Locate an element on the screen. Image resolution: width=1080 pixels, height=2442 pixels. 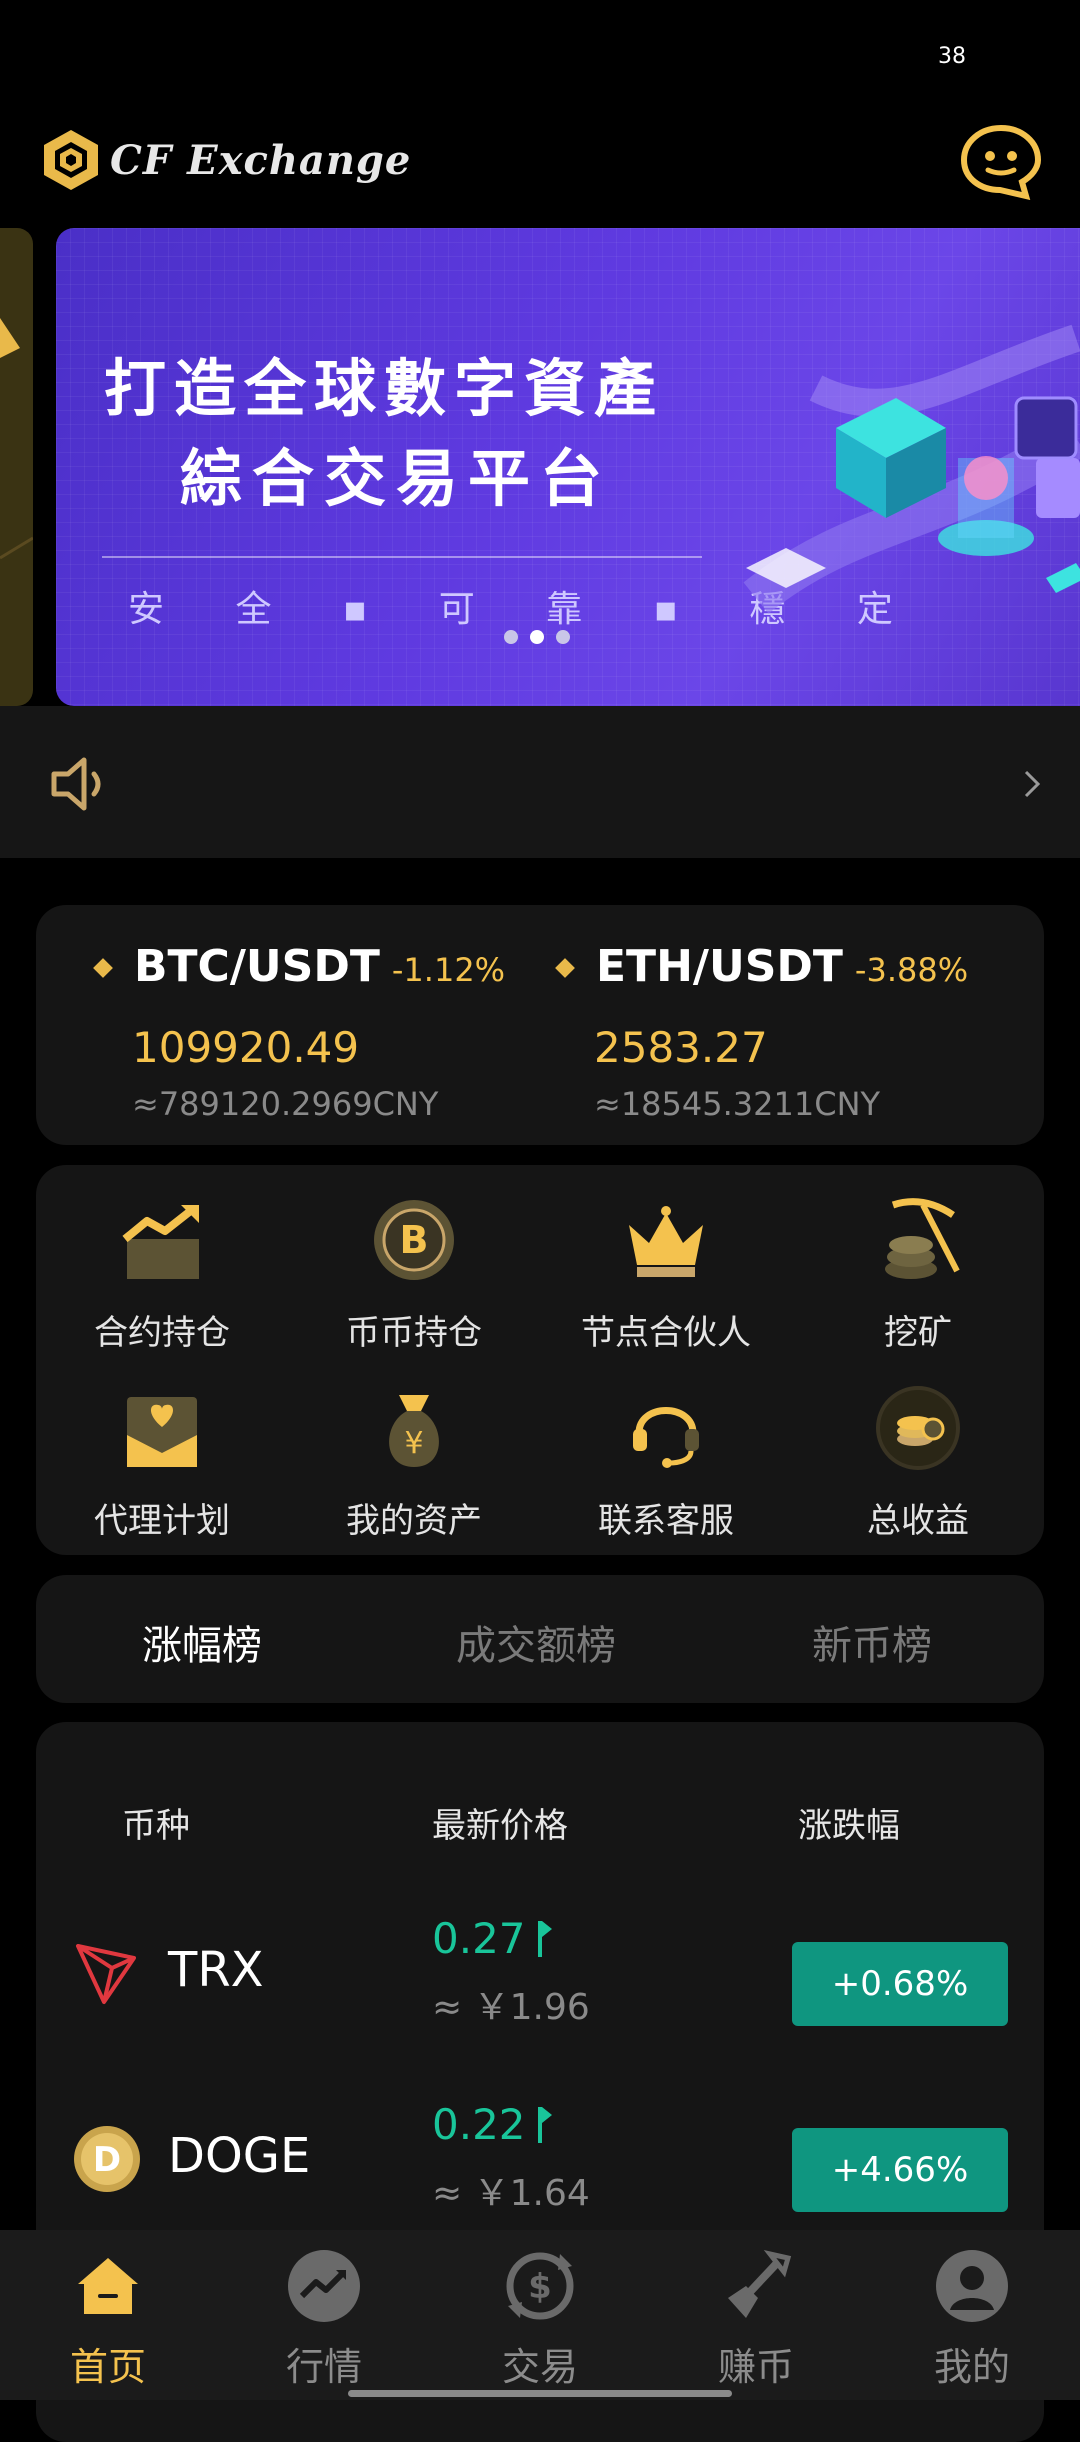
svg-text: B is located at coordinates (414, 1240).